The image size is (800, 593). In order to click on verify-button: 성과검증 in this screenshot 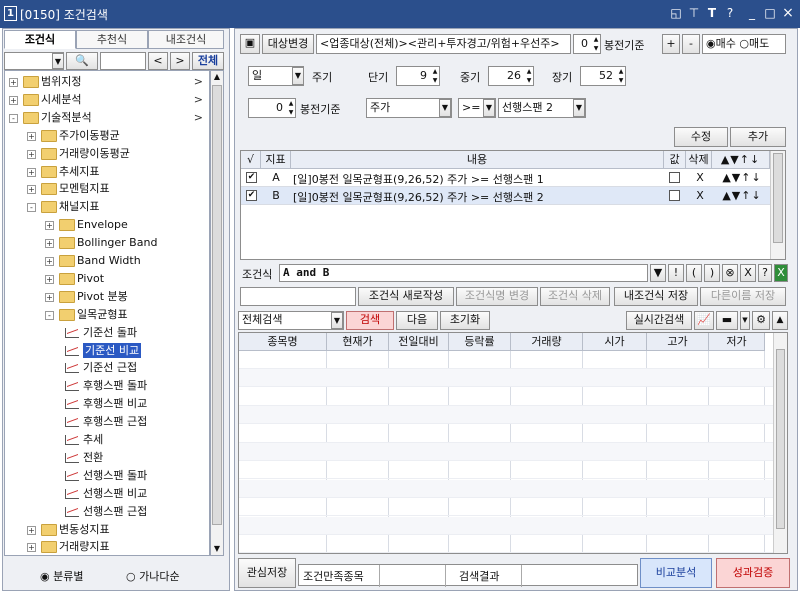, I will do `click(753, 573)`.